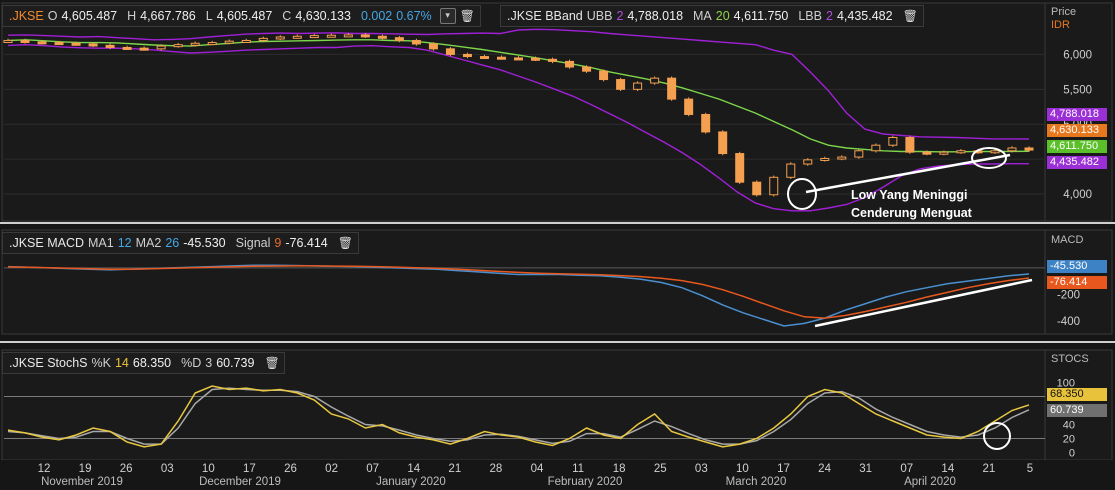 Image resolution: width=1115 pixels, height=490 pixels. I want to click on ubb-period: 2, so click(620, 16).